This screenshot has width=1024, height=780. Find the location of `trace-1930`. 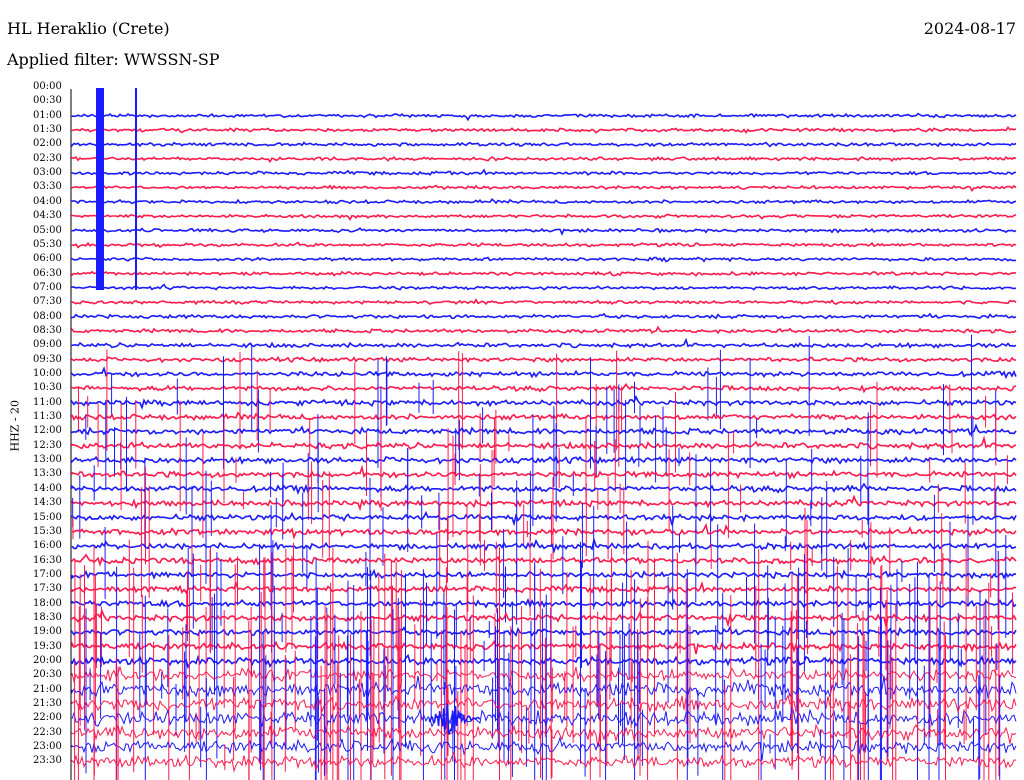

trace-1930 is located at coordinates (544, 647).